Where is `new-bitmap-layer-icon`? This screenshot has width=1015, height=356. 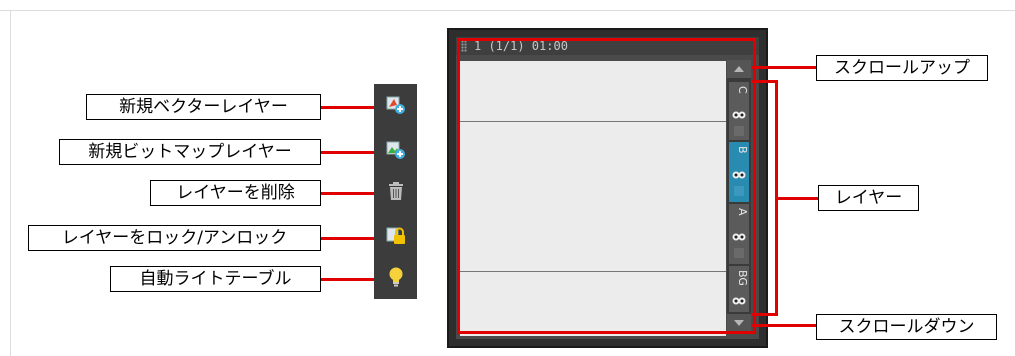 new-bitmap-layer-icon is located at coordinates (395, 150).